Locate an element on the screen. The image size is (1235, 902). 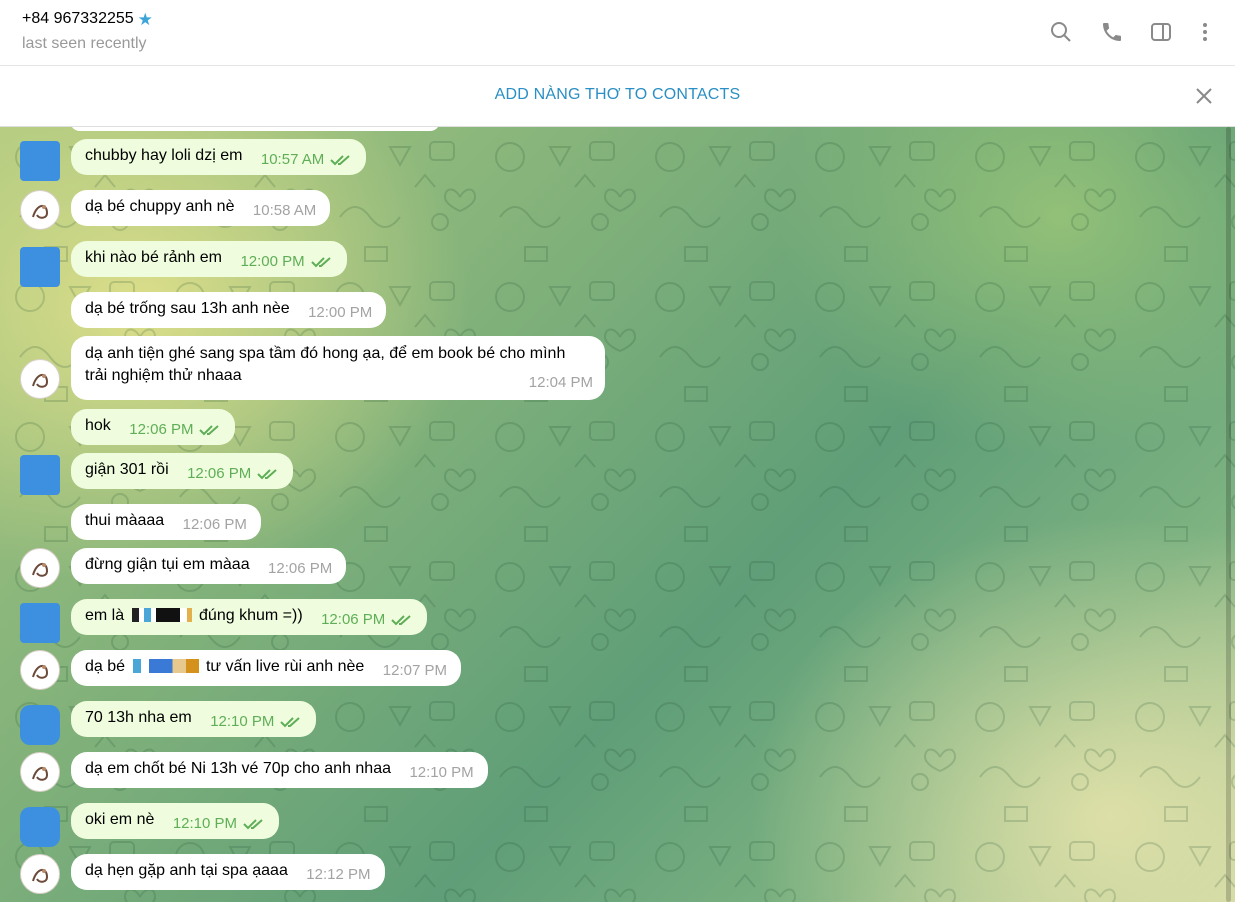
message-meta: 10:58 AM is located at coordinates (284, 210).